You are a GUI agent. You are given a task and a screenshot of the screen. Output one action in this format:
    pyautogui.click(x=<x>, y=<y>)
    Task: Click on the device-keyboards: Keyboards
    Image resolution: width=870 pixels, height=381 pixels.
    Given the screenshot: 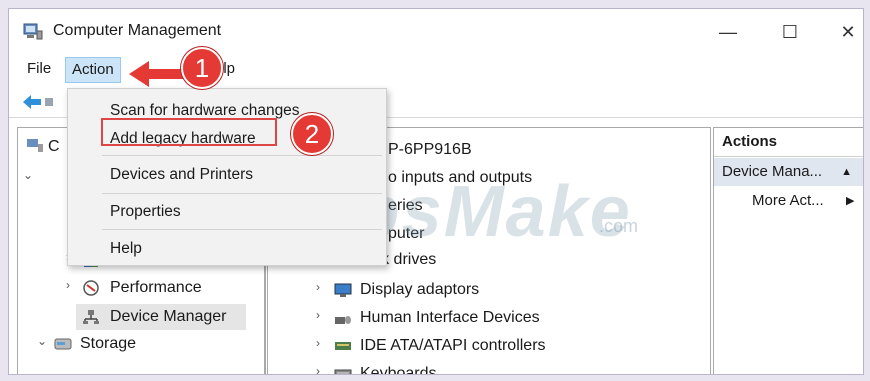 What is the action you would take?
    pyautogui.click(x=398, y=368)
    